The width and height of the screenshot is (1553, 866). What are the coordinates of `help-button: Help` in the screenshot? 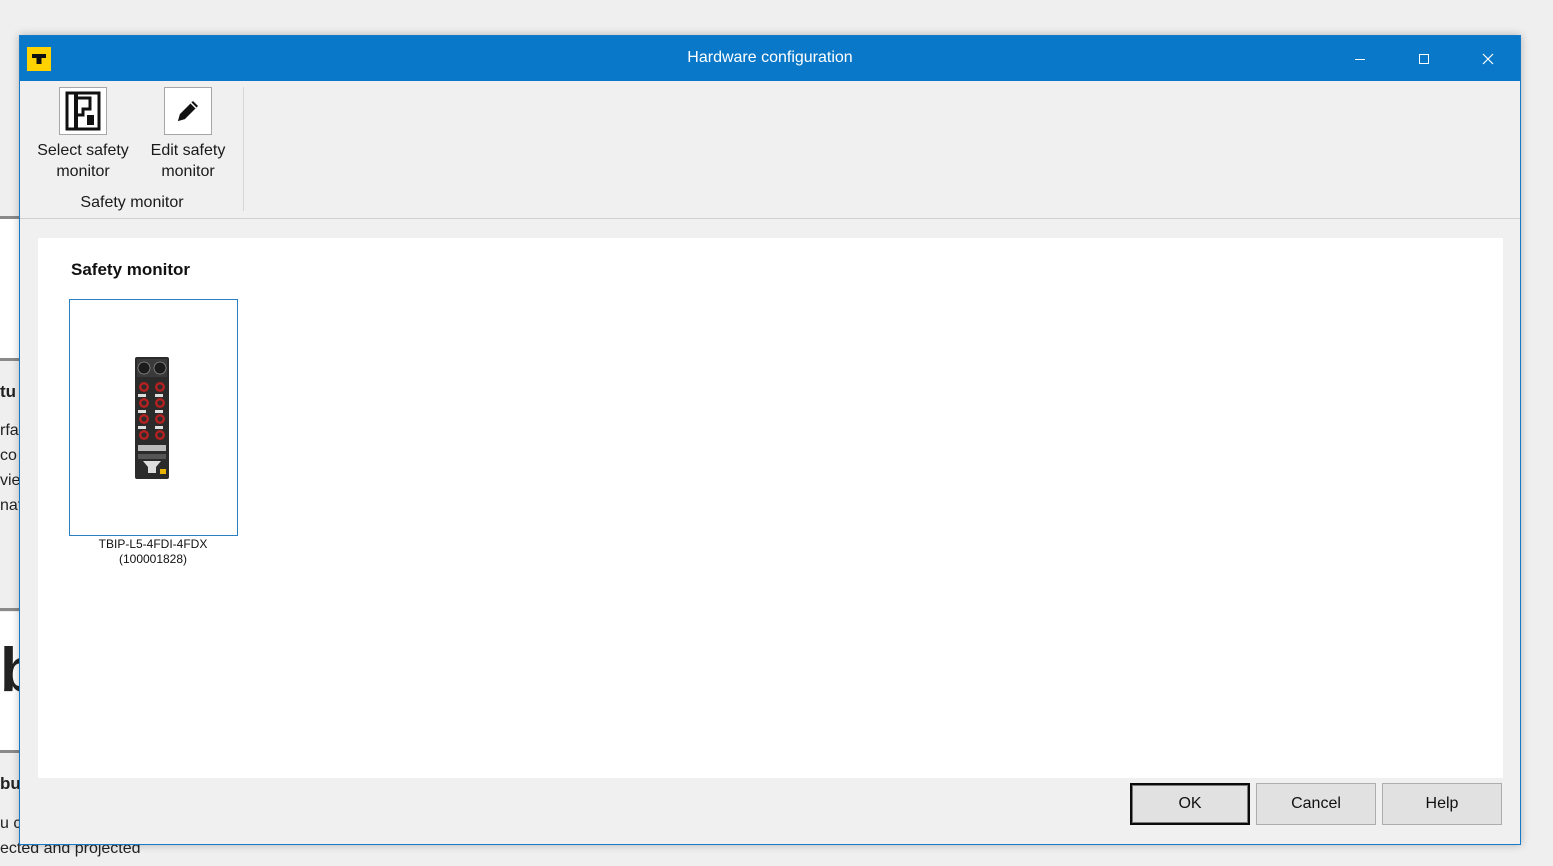 It's located at (1442, 804).